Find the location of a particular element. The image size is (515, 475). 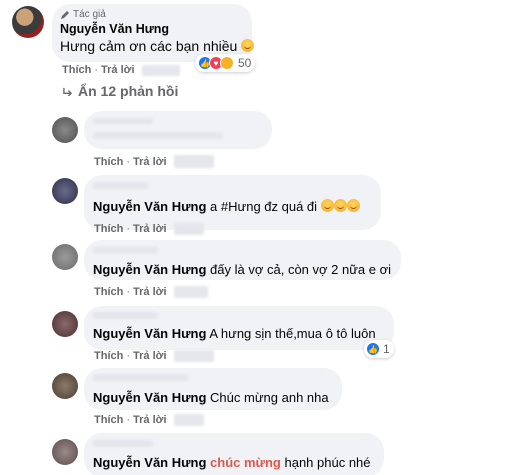

care-reaction-icon is located at coordinates (227, 63).